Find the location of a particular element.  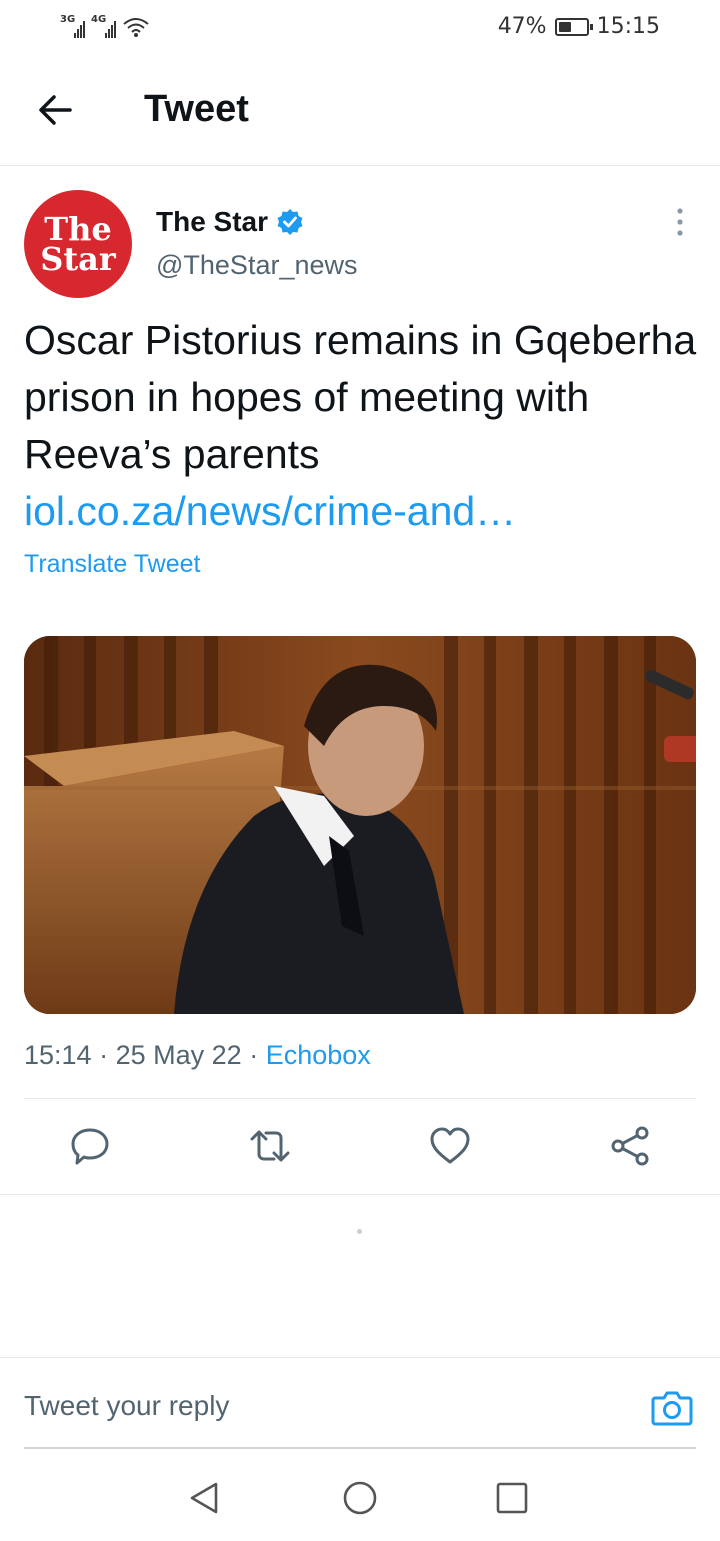

translate-tweet-link: Translate Tweet is located at coordinates (112, 564).